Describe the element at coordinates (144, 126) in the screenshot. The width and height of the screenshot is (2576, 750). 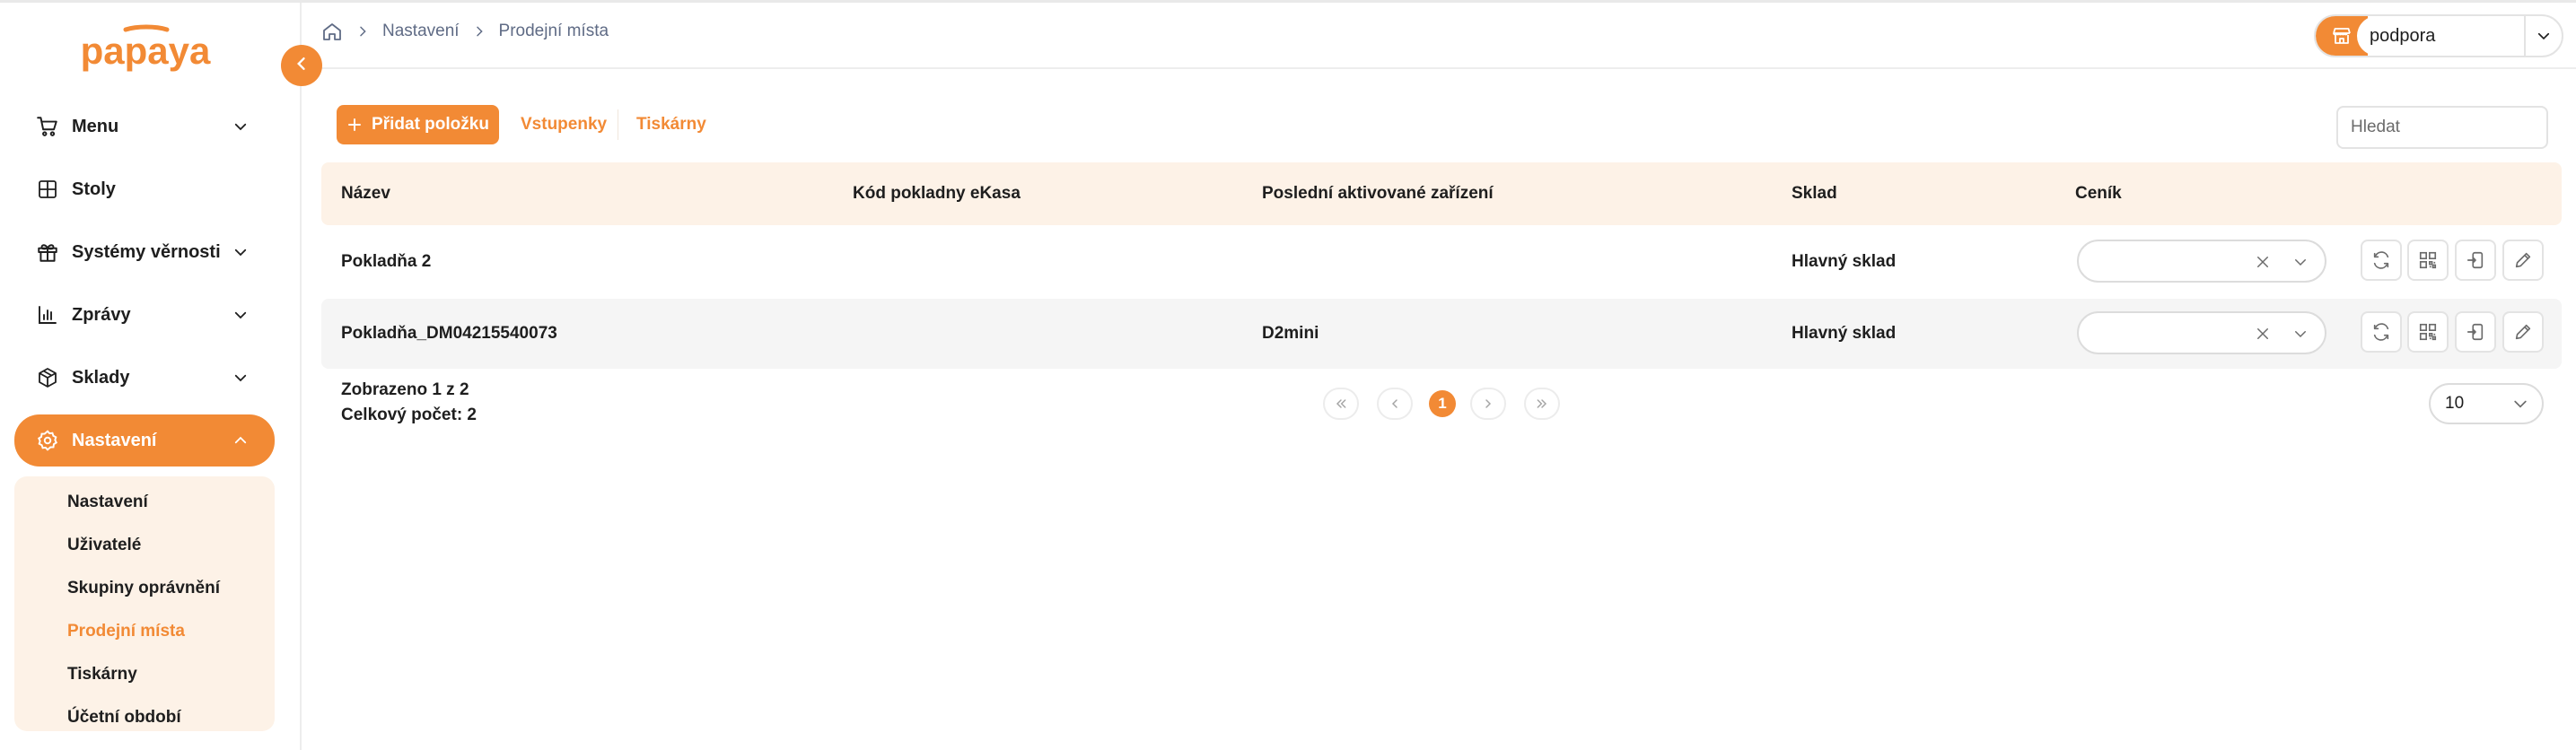
I see `sidebar-item-menu: Menu` at that location.